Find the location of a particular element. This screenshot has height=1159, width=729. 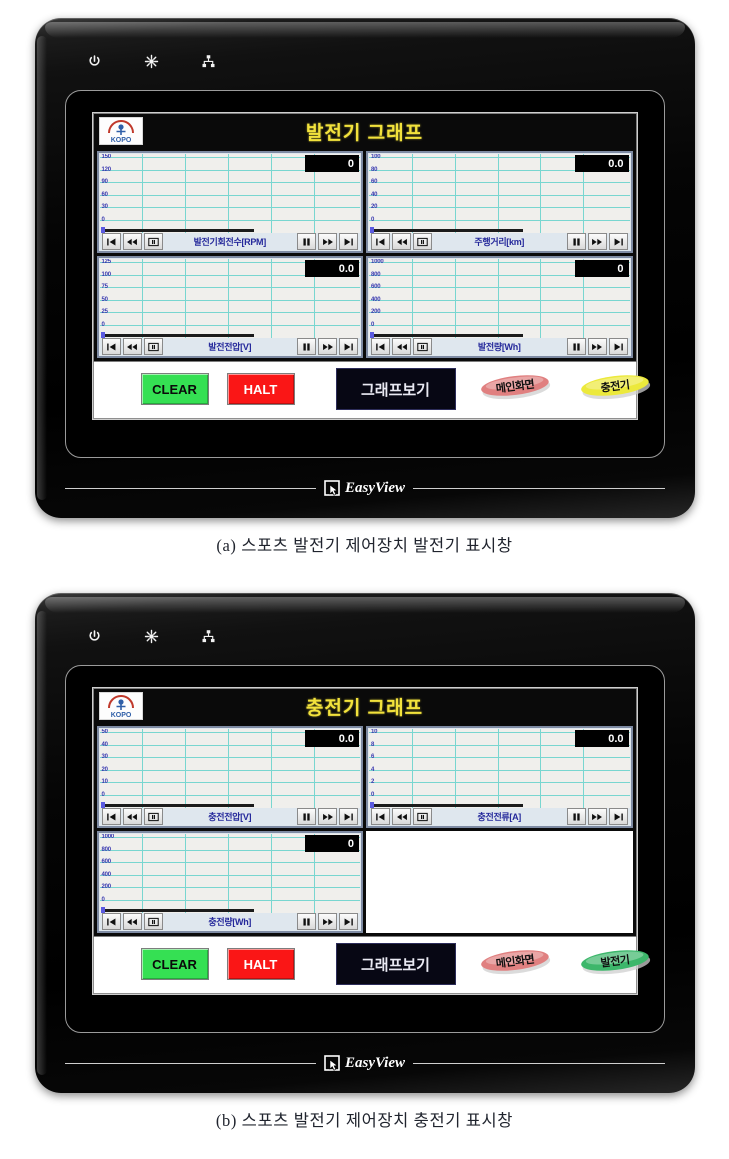

trend-panel-발전기회전수[RPM]: 150 120 90 60 30 0 0 발전기회전수[RPM] is located at coordinates (229, 202).